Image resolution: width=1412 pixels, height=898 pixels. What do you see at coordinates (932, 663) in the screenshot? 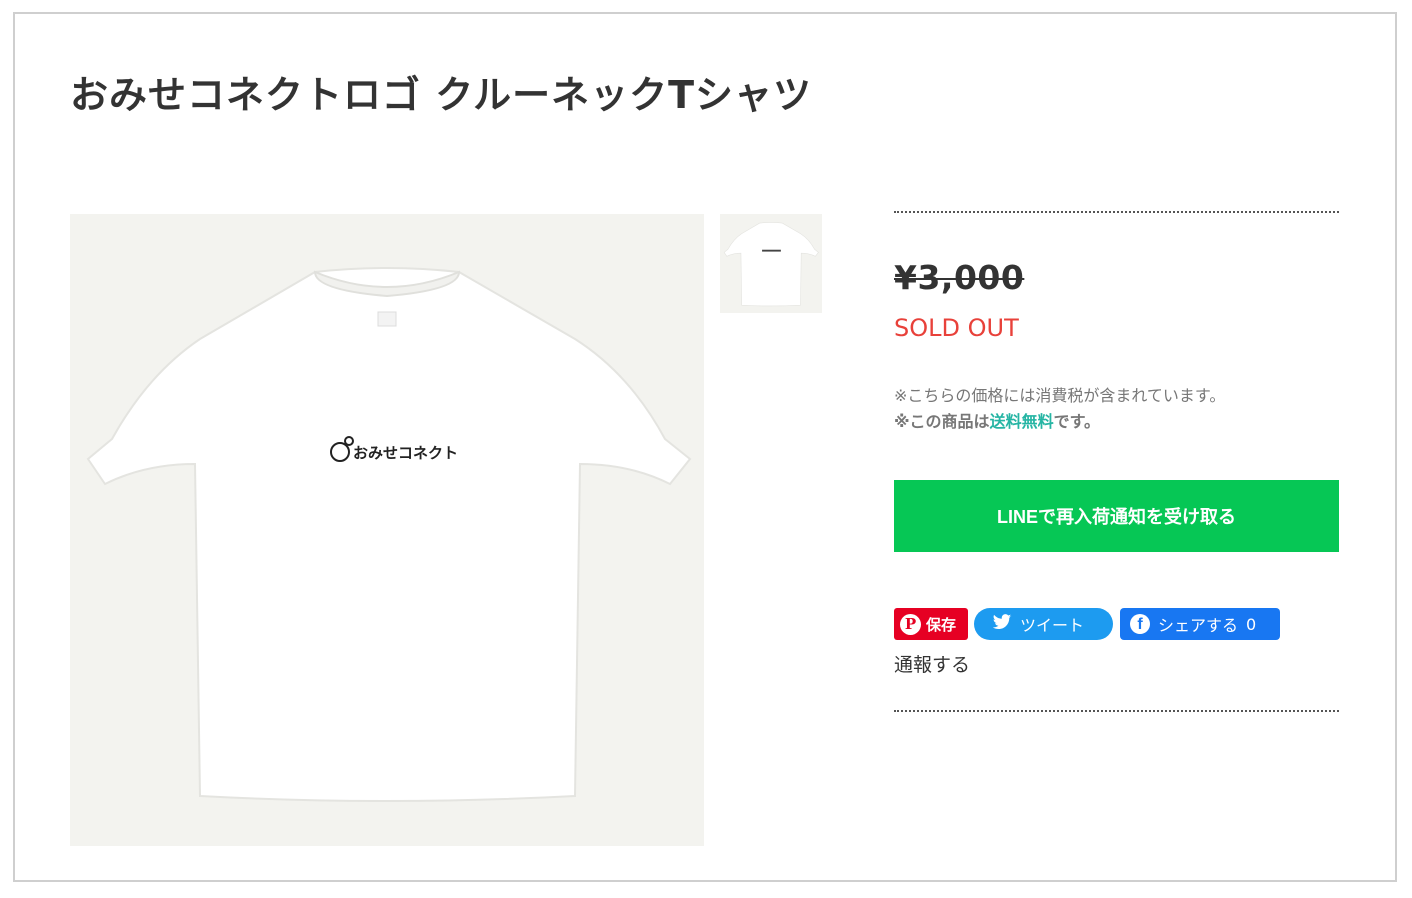
I see `report-link: 通報する` at bounding box center [932, 663].